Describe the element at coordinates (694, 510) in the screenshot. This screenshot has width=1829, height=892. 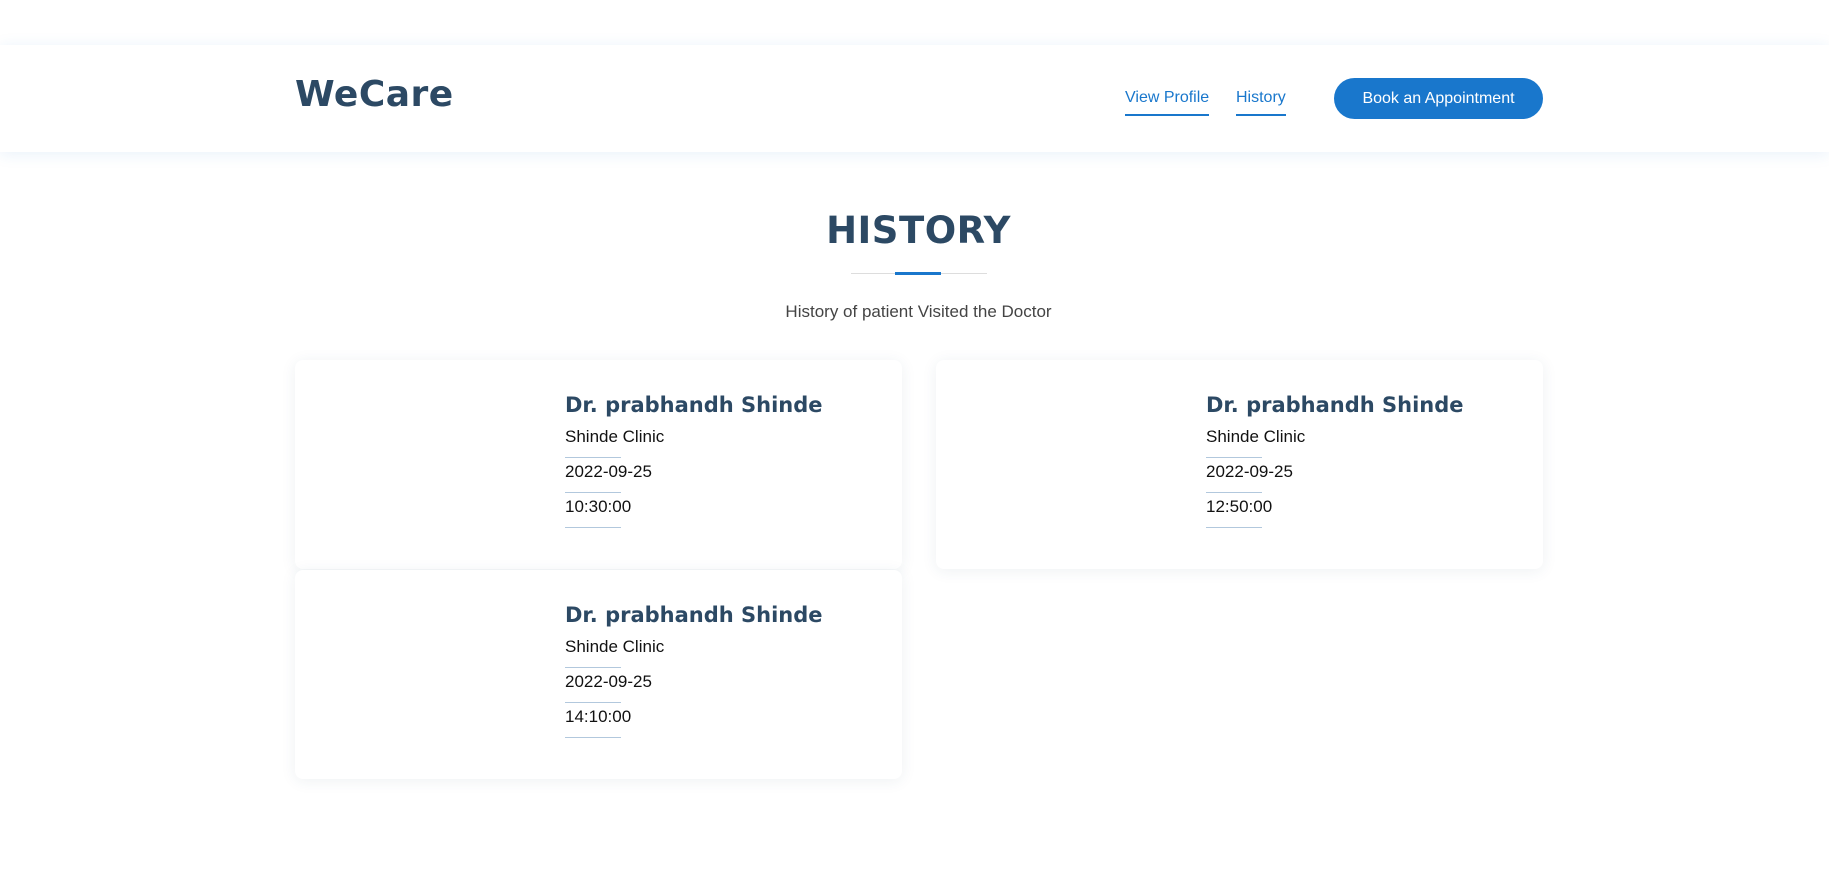
I see `visit-time: 10:30:00` at that location.